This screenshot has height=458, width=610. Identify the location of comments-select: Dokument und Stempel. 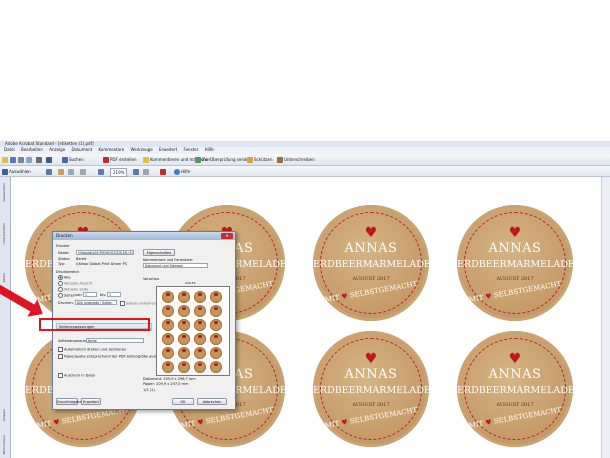
(175, 265).